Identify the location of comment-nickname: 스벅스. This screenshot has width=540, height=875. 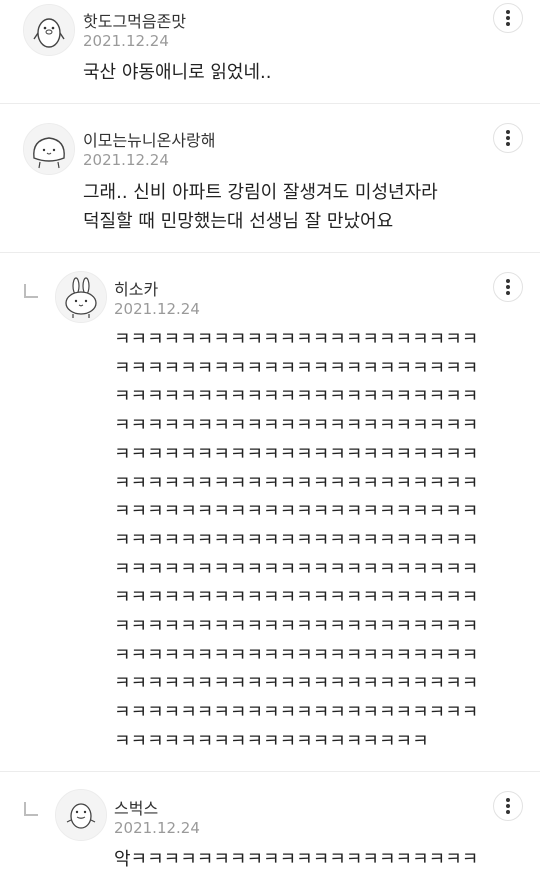
(136, 807).